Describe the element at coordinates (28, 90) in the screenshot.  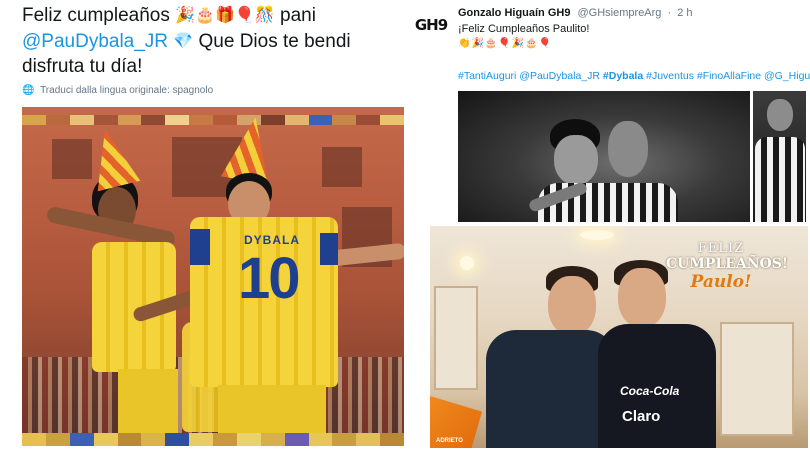
I see `globe-icon: 🌐` at that location.